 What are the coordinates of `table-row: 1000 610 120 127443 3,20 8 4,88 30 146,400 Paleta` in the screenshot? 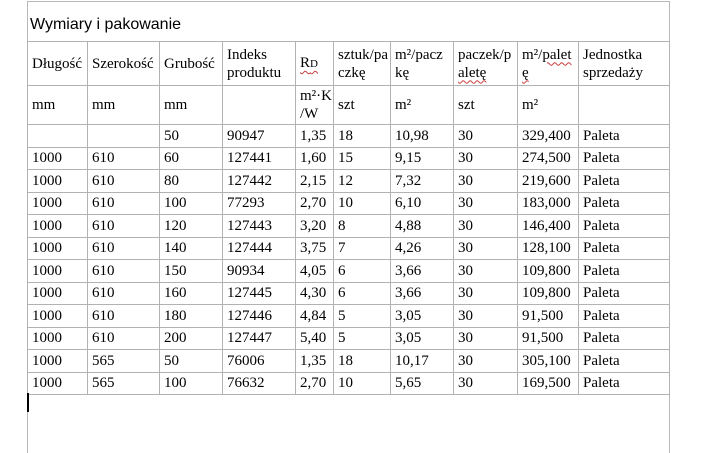 It's located at (348, 226).